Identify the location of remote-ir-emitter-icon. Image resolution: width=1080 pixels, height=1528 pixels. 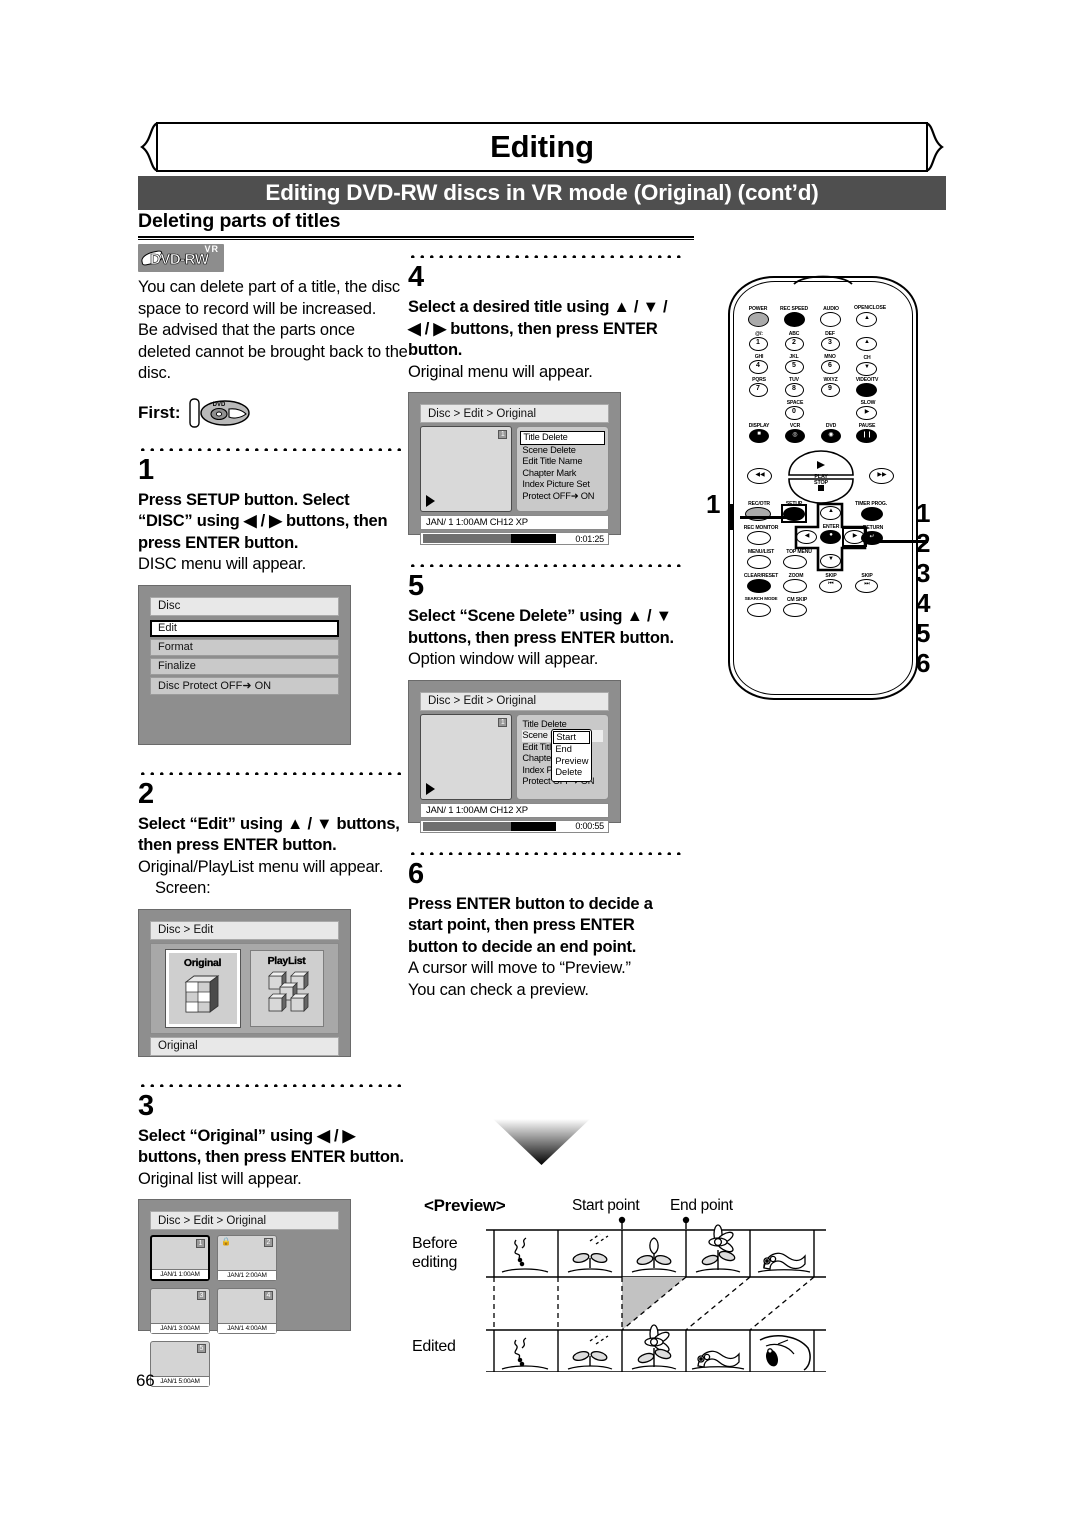
(823, 280).